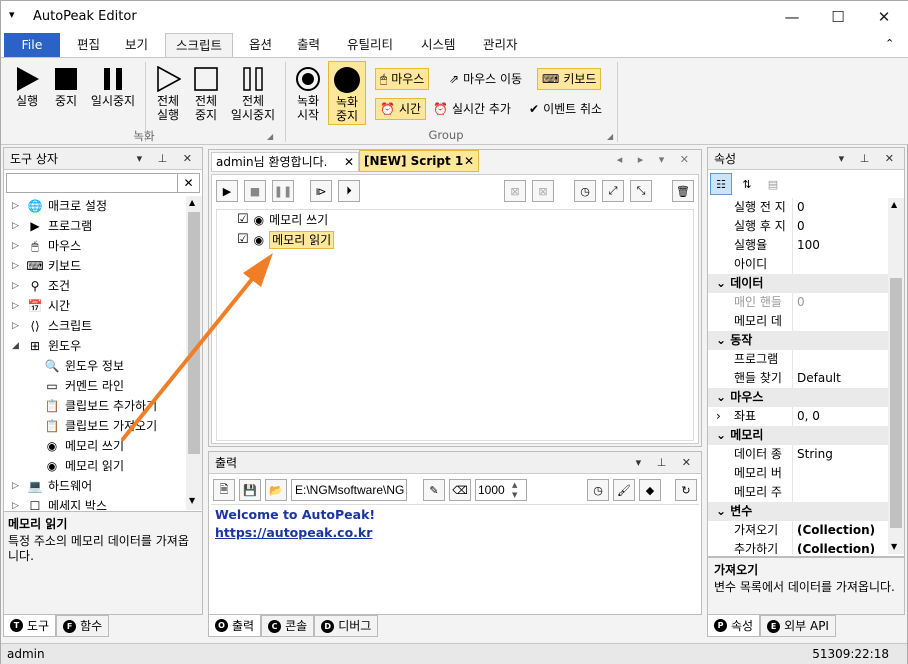  What do you see at coordinates (402, 79) in the screenshot?
I see `mouse-toggle: 🖱 마우스` at bounding box center [402, 79].